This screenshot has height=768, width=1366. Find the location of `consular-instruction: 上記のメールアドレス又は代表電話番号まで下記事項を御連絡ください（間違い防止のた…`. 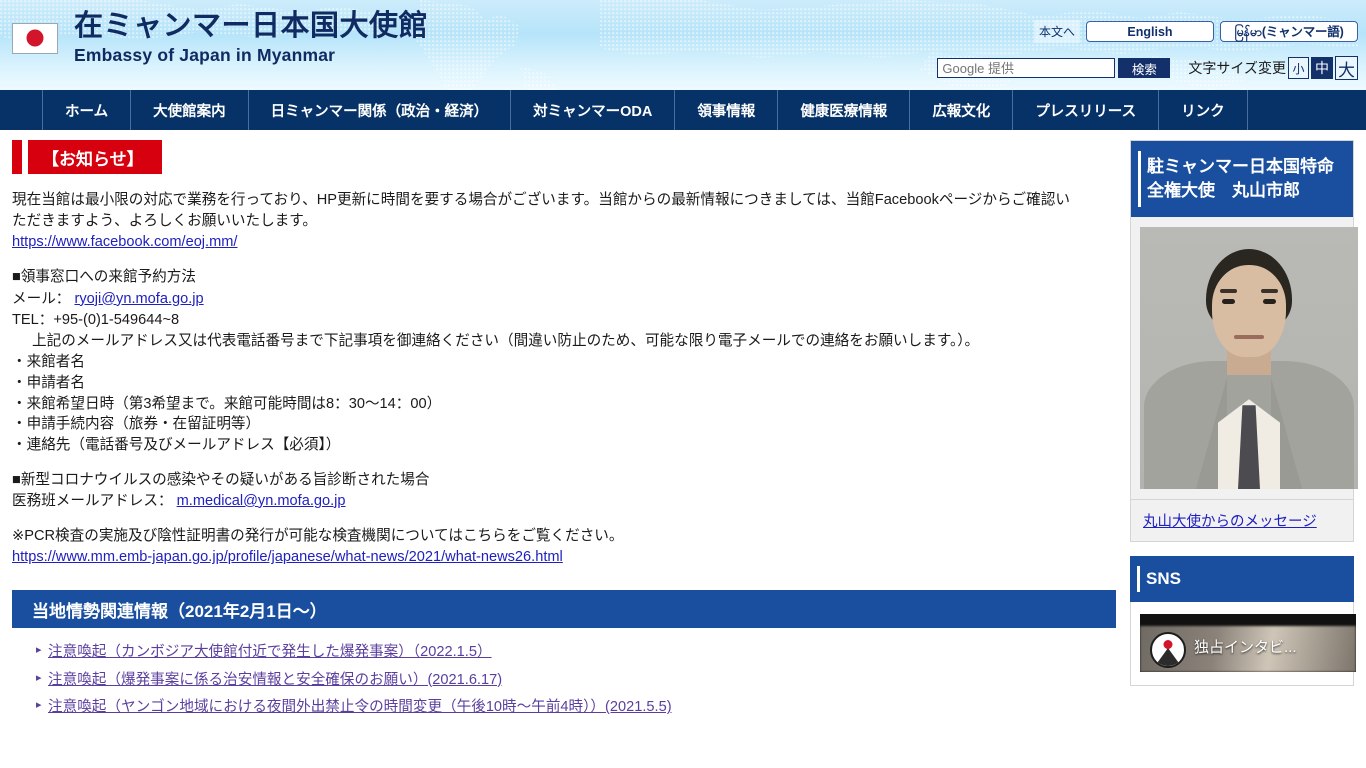

consular-instruction: 上記のメールアドレス又は代表電話番号まで下記事項を御連絡ください（間違い防止のた… is located at coordinates (506, 340).